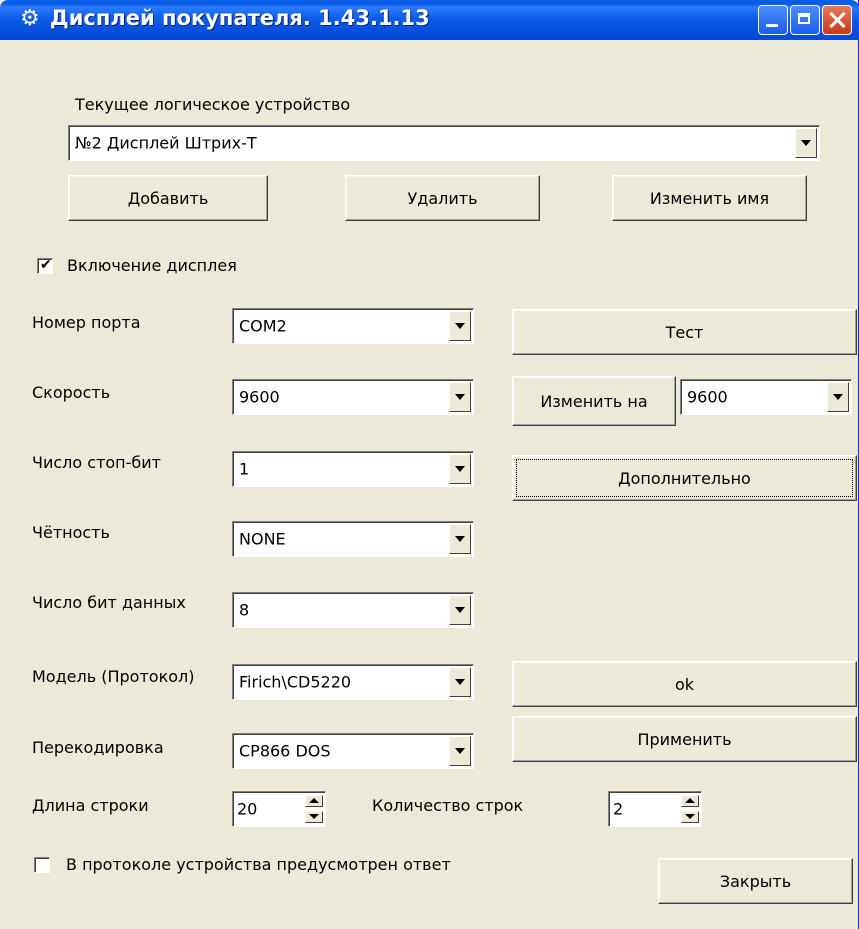  I want to click on apply-button: Применить, so click(684, 739).